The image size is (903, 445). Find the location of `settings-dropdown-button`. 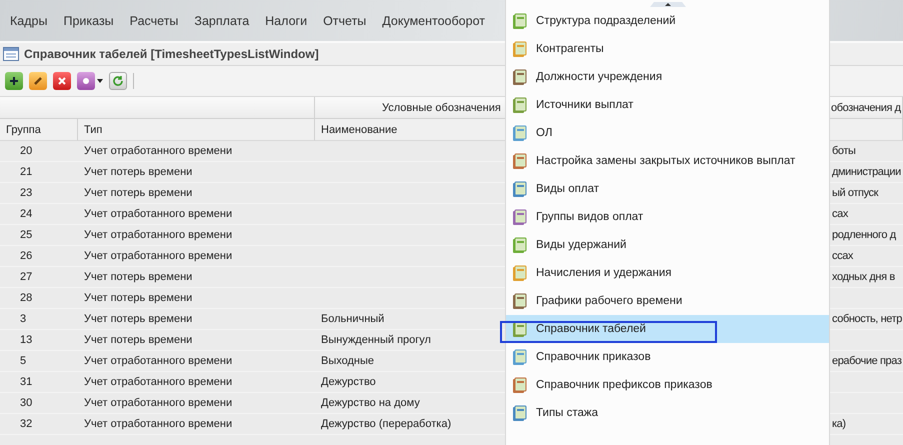

settings-dropdown-button is located at coordinates (90, 81).